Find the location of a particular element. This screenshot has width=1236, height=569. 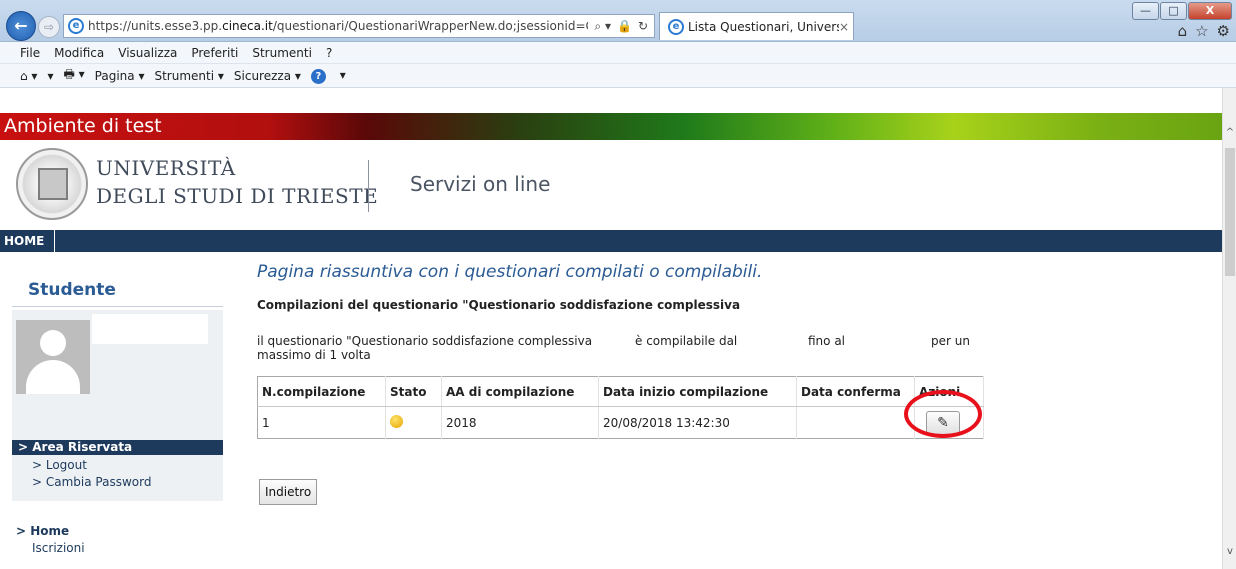

refresh-icon: ↻ is located at coordinates (643, 26).